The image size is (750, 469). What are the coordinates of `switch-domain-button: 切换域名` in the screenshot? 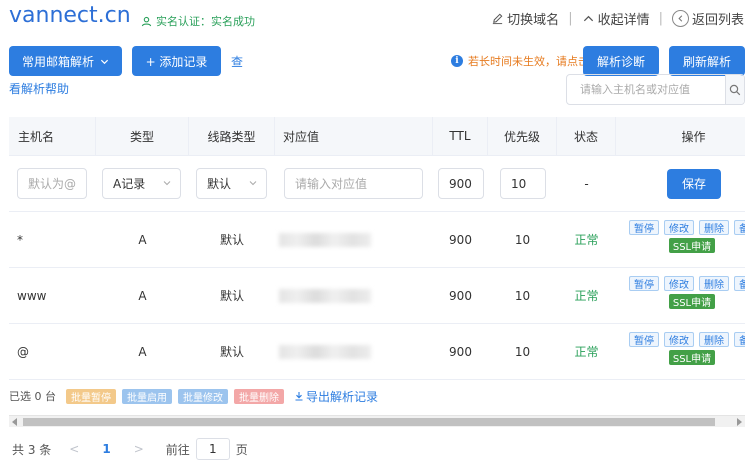 It's located at (525, 18).